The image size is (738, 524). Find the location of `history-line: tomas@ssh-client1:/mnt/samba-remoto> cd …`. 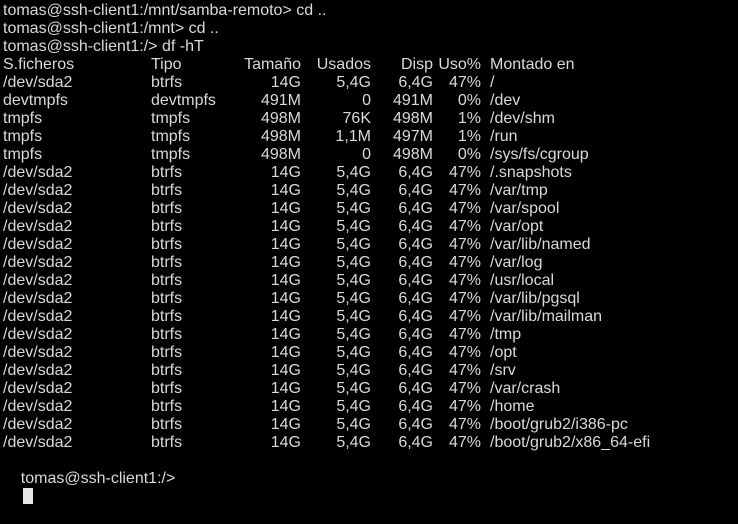

history-line: tomas@ssh-client1:/mnt/samba-remoto> cd … is located at coordinates (165, 10).